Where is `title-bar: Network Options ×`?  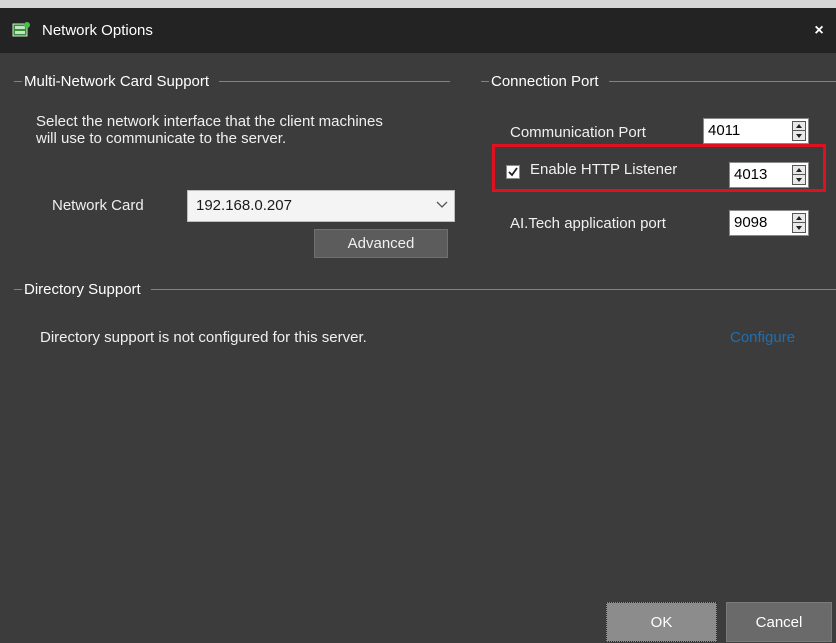 title-bar: Network Options × is located at coordinates (418, 30).